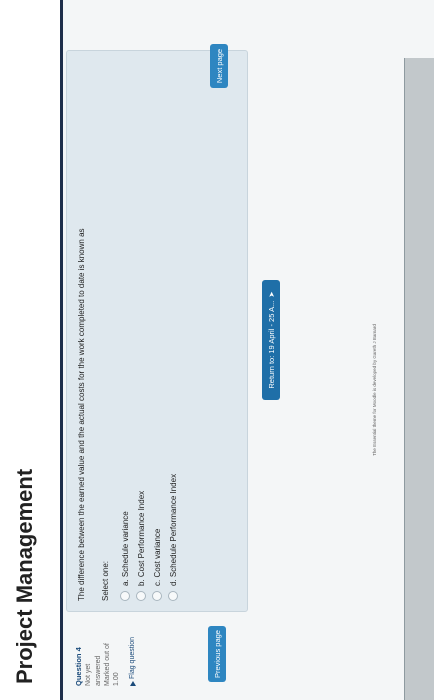 The height and width of the screenshot is (700, 434). I want to click on flag-question-link: Flag question, so click(132, 653).